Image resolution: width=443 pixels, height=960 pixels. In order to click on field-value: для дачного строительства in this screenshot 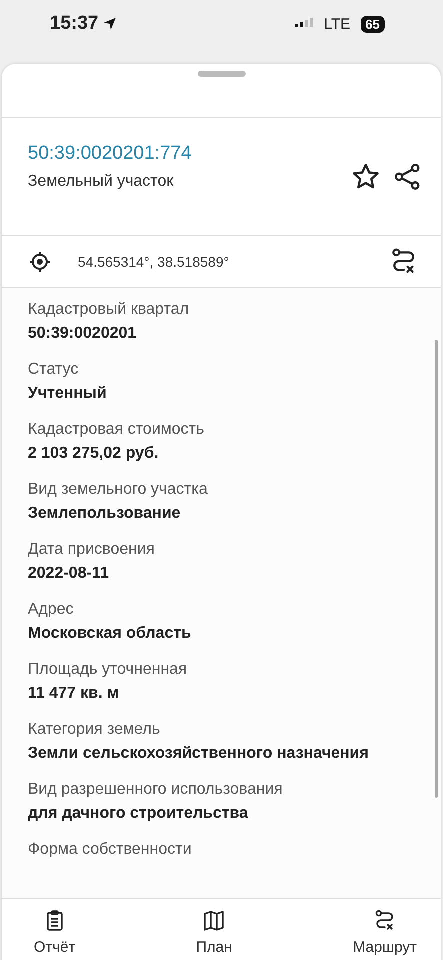, I will do `click(139, 814)`.